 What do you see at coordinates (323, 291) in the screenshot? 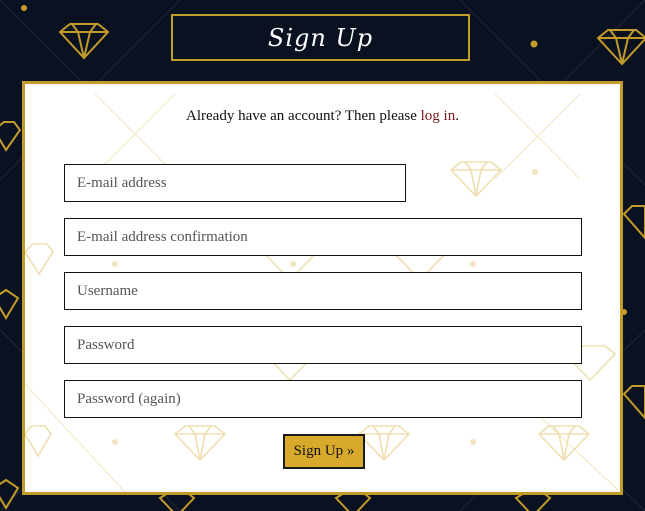
I see `username-field` at bounding box center [323, 291].